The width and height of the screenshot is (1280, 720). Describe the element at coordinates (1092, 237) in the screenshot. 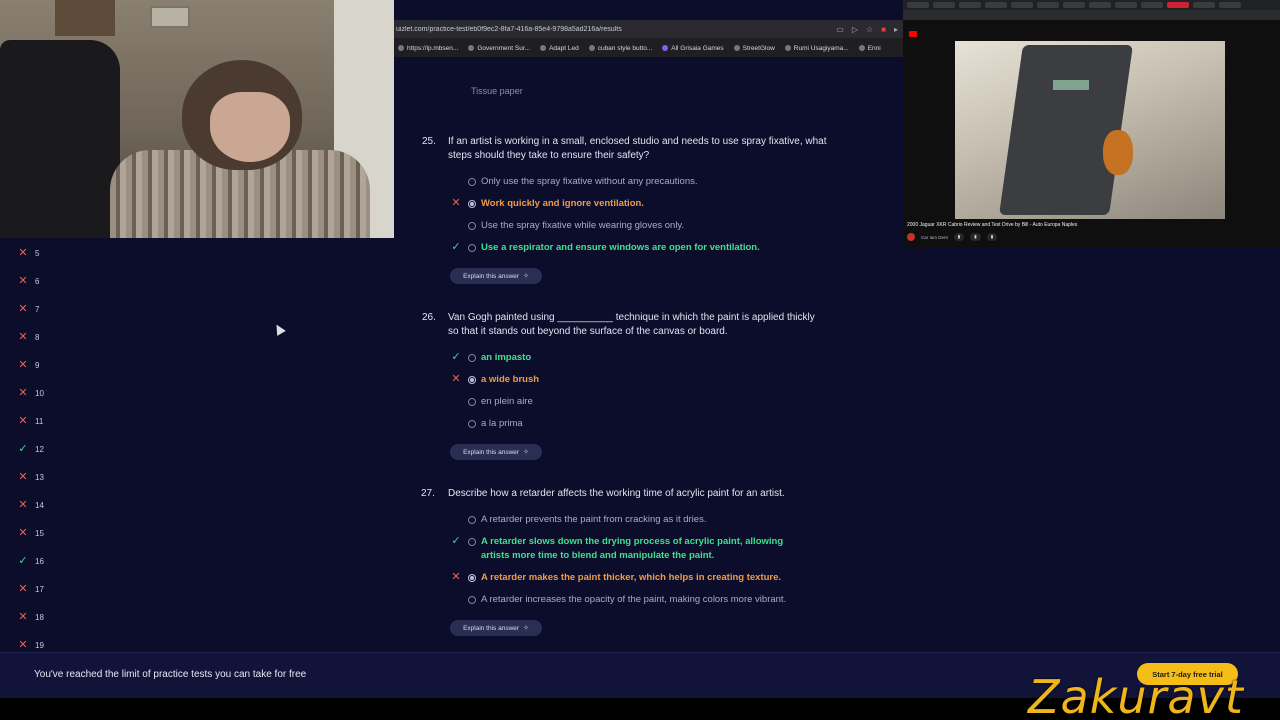

I see `video-meta: Car Iam Dent ▮ ▮ ▮` at that location.